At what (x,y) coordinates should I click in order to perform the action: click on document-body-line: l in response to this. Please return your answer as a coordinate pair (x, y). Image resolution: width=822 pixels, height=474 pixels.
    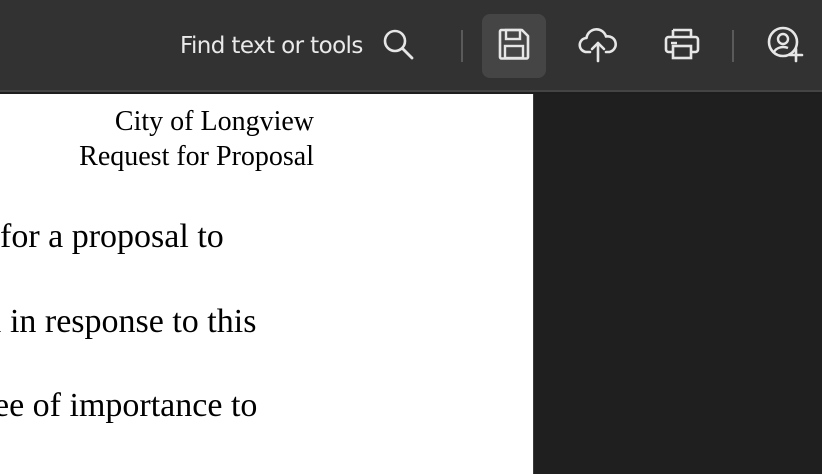
    Looking at the image, I should click on (128, 321).